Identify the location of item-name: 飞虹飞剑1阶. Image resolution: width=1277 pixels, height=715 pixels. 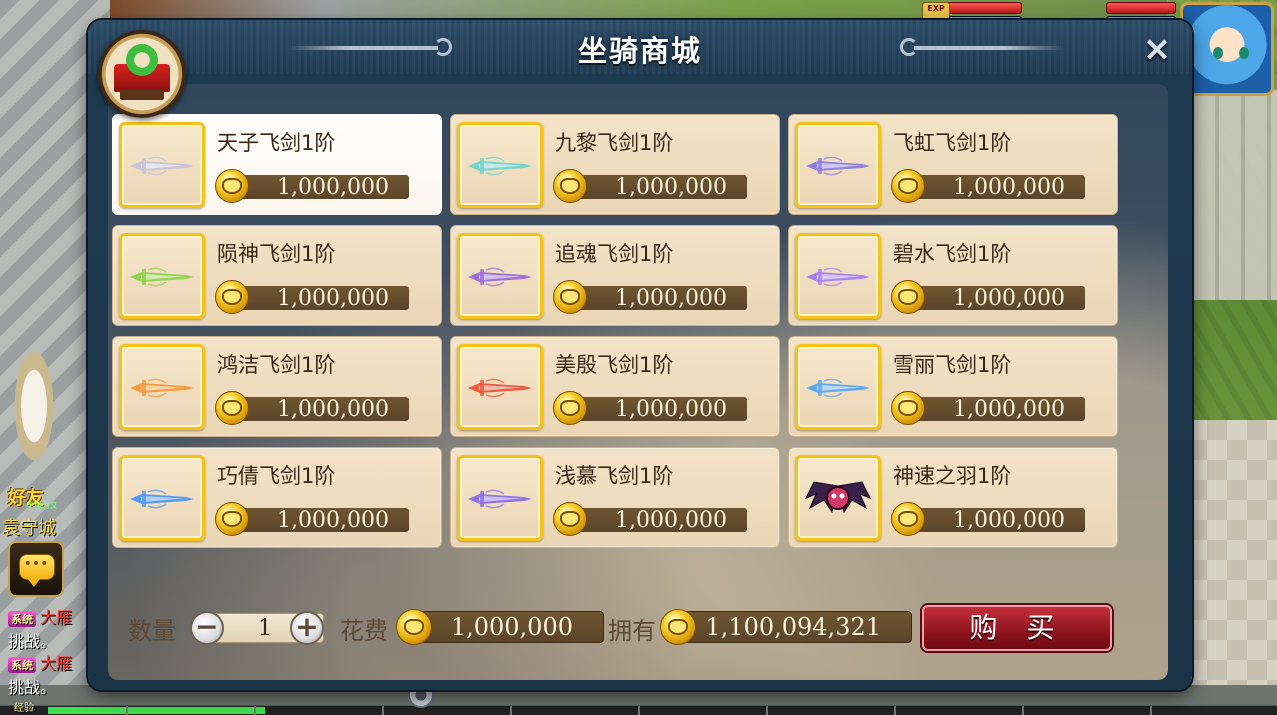
(952, 143).